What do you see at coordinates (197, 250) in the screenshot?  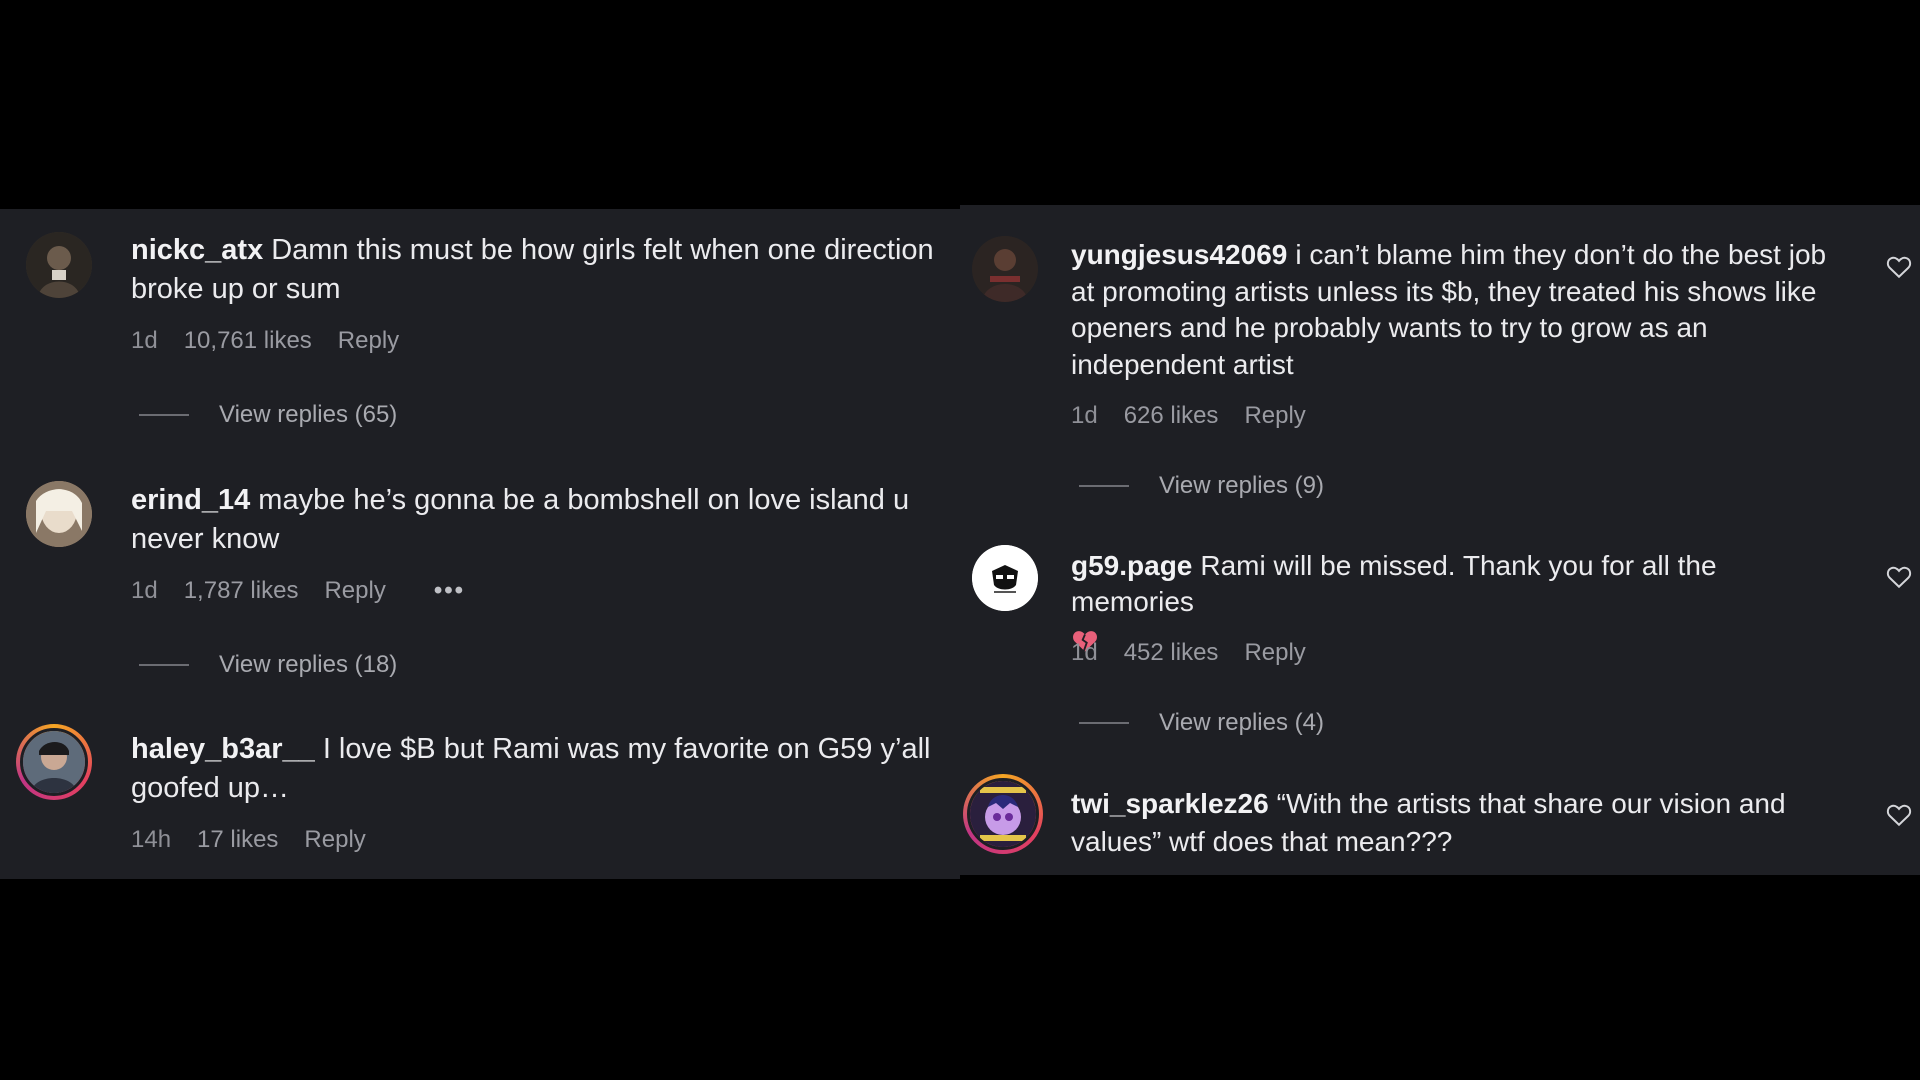 I see `username: nickc_atx` at bounding box center [197, 250].